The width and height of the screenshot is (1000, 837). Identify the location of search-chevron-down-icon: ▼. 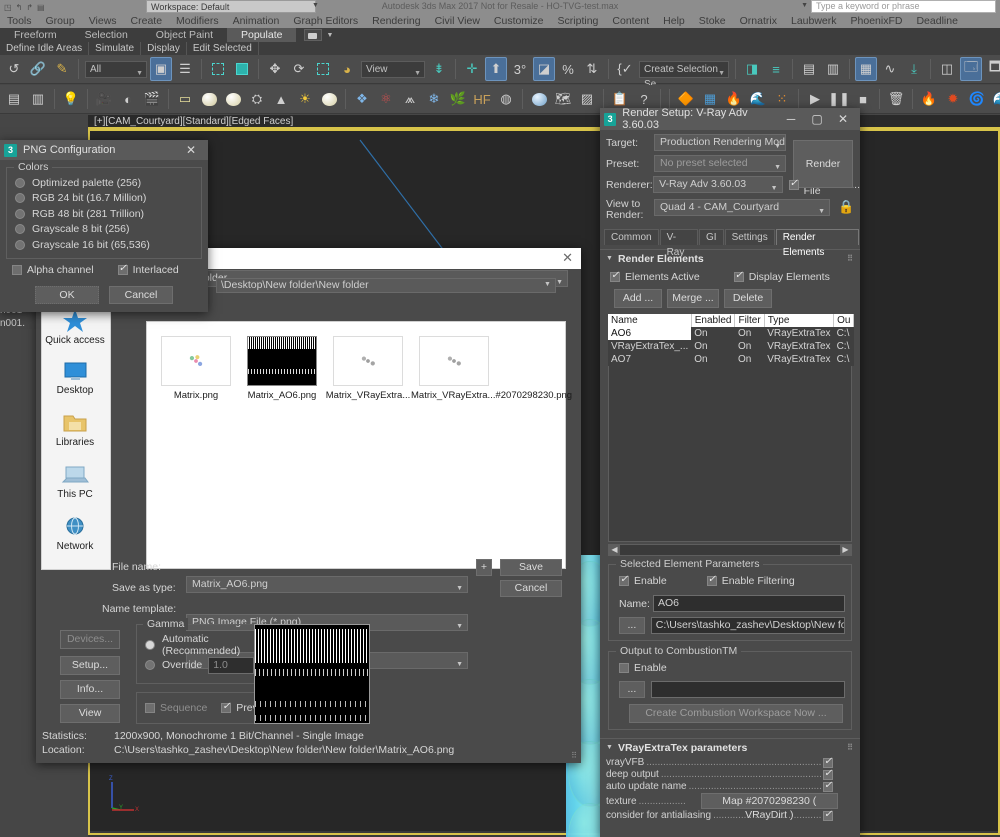
(804, 5).